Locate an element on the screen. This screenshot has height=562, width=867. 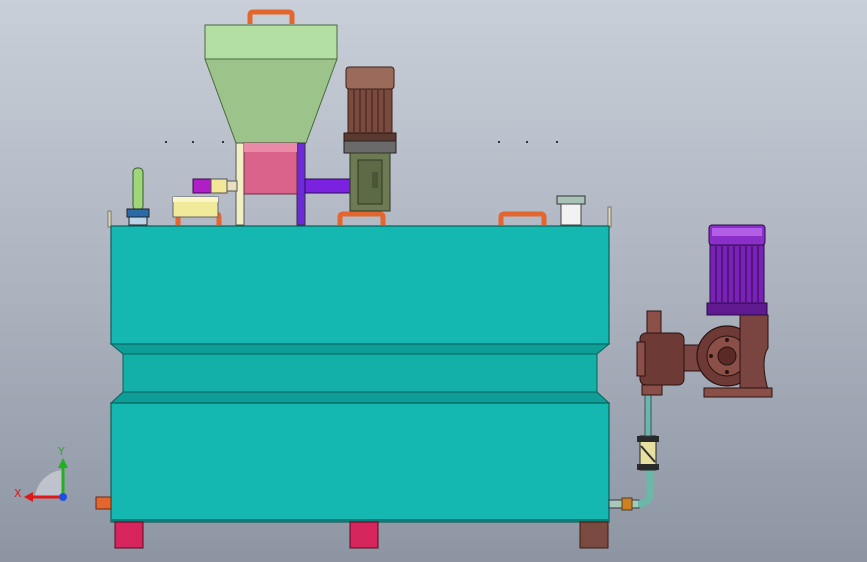
y-axis-label: Y is located at coordinates (61, 451).